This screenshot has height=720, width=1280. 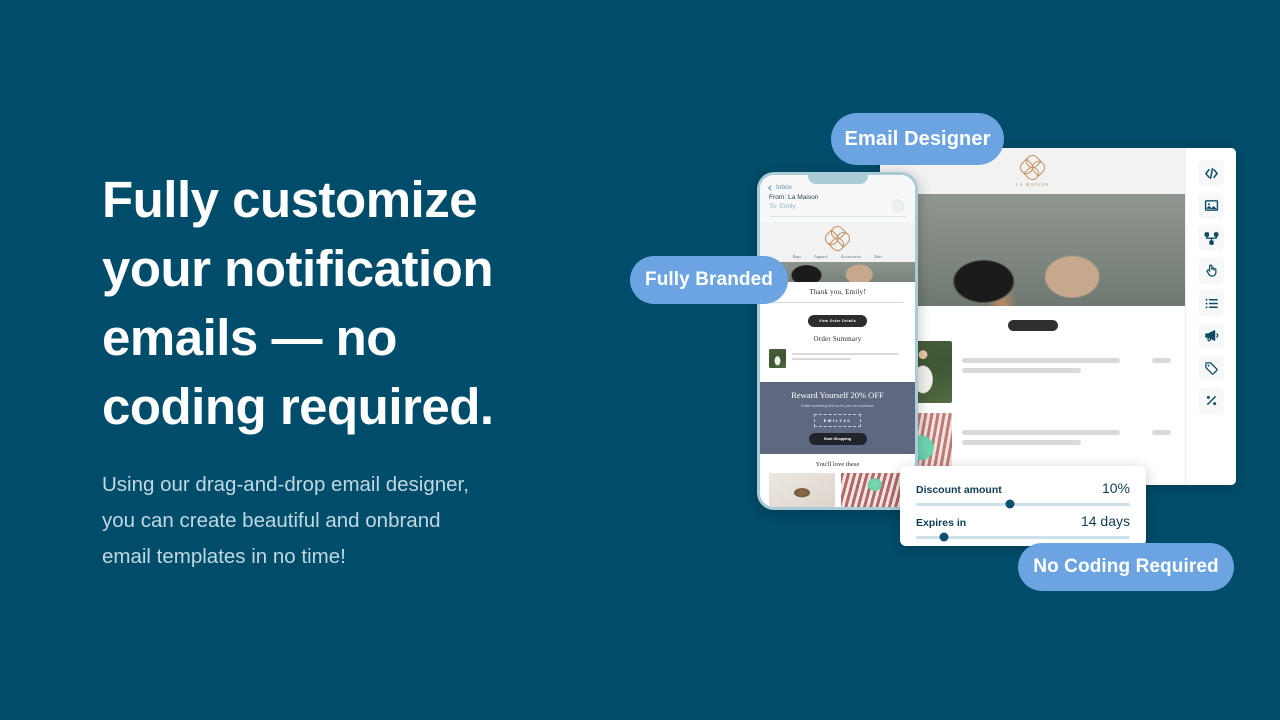 I want to click on canvas-hero-image, so click(x=1032, y=250).